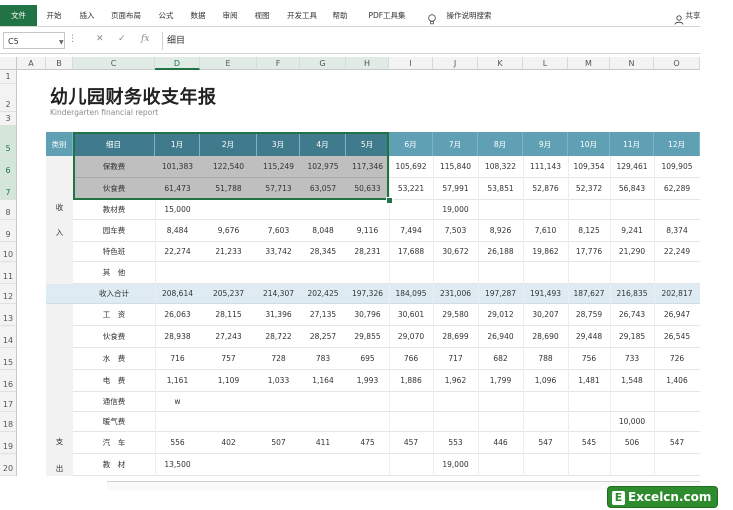 The image size is (733, 510). What do you see at coordinates (500, 381) in the screenshot?
I see `table-cell: 1,799` at bounding box center [500, 381].